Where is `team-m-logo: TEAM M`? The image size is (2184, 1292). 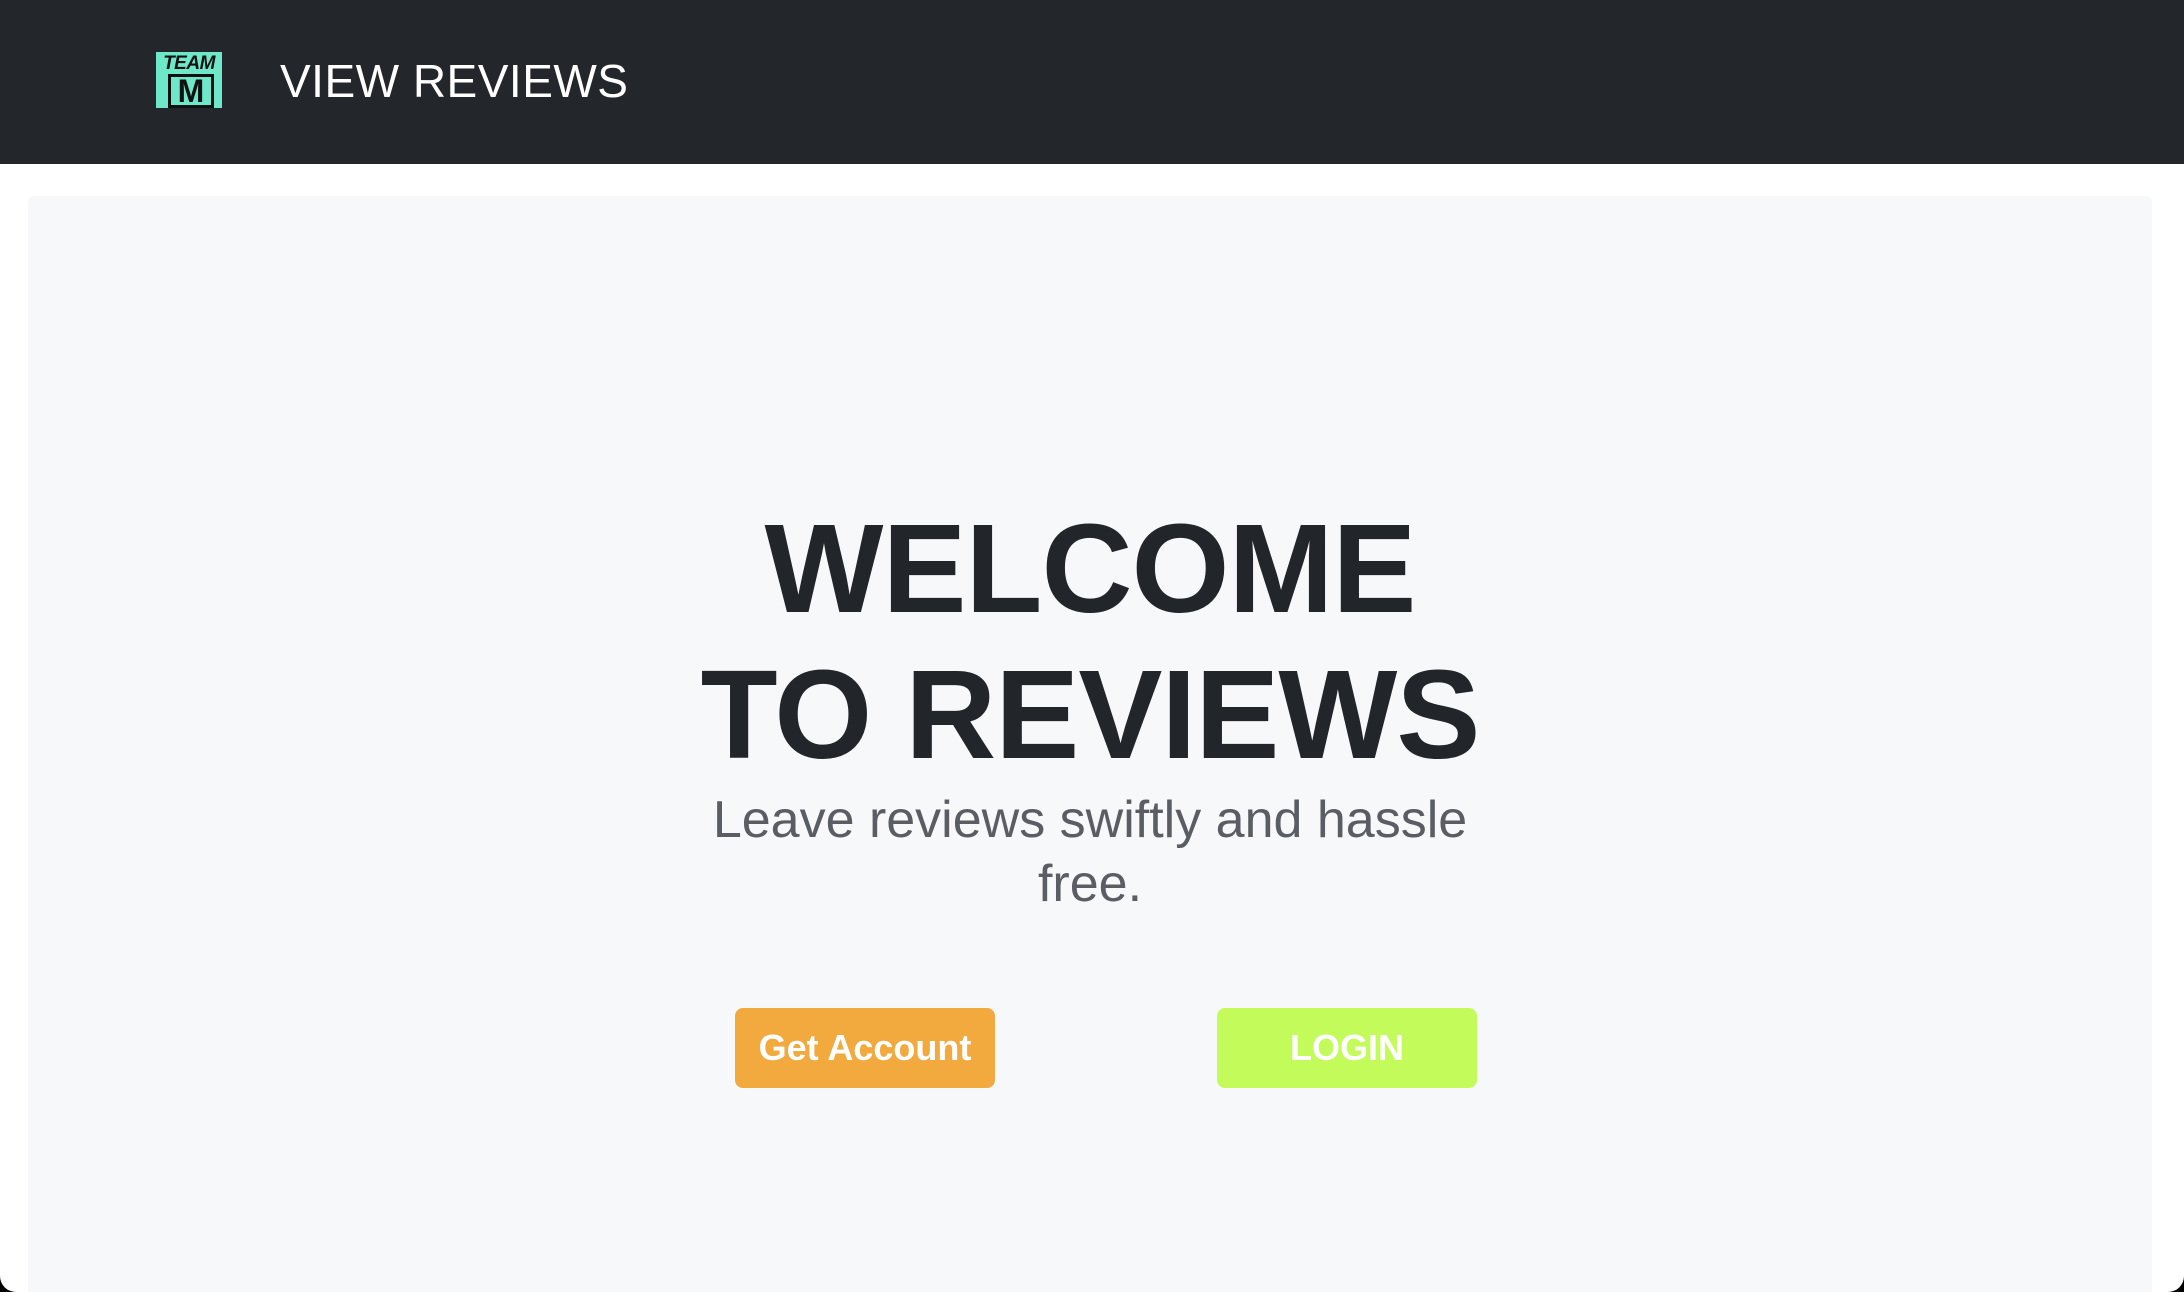 team-m-logo: TEAM M is located at coordinates (189, 80).